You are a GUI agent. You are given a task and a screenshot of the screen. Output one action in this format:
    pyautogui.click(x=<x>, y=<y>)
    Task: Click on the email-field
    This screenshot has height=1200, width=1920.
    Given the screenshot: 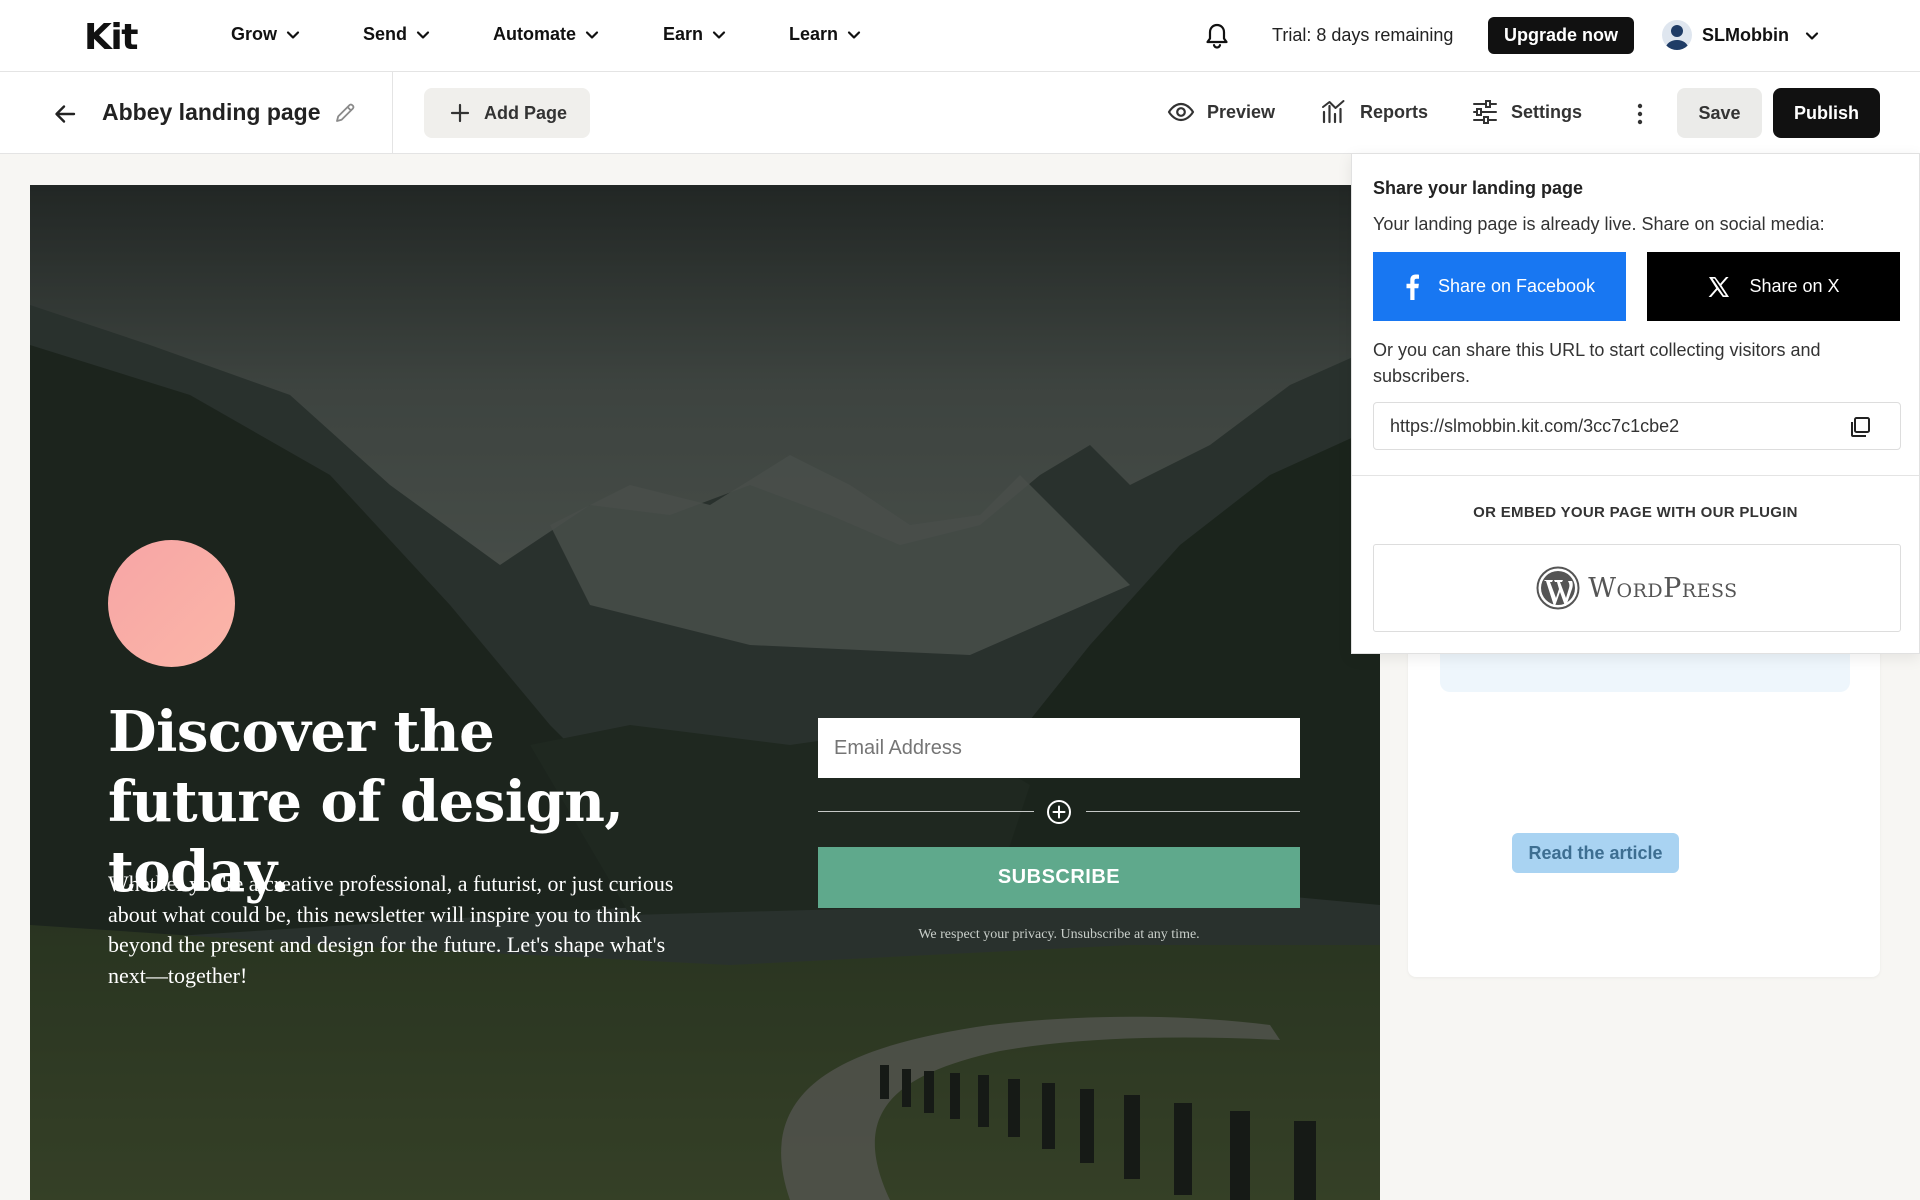 What is the action you would take?
    pyautogui.click(x=1059, y=748)
    